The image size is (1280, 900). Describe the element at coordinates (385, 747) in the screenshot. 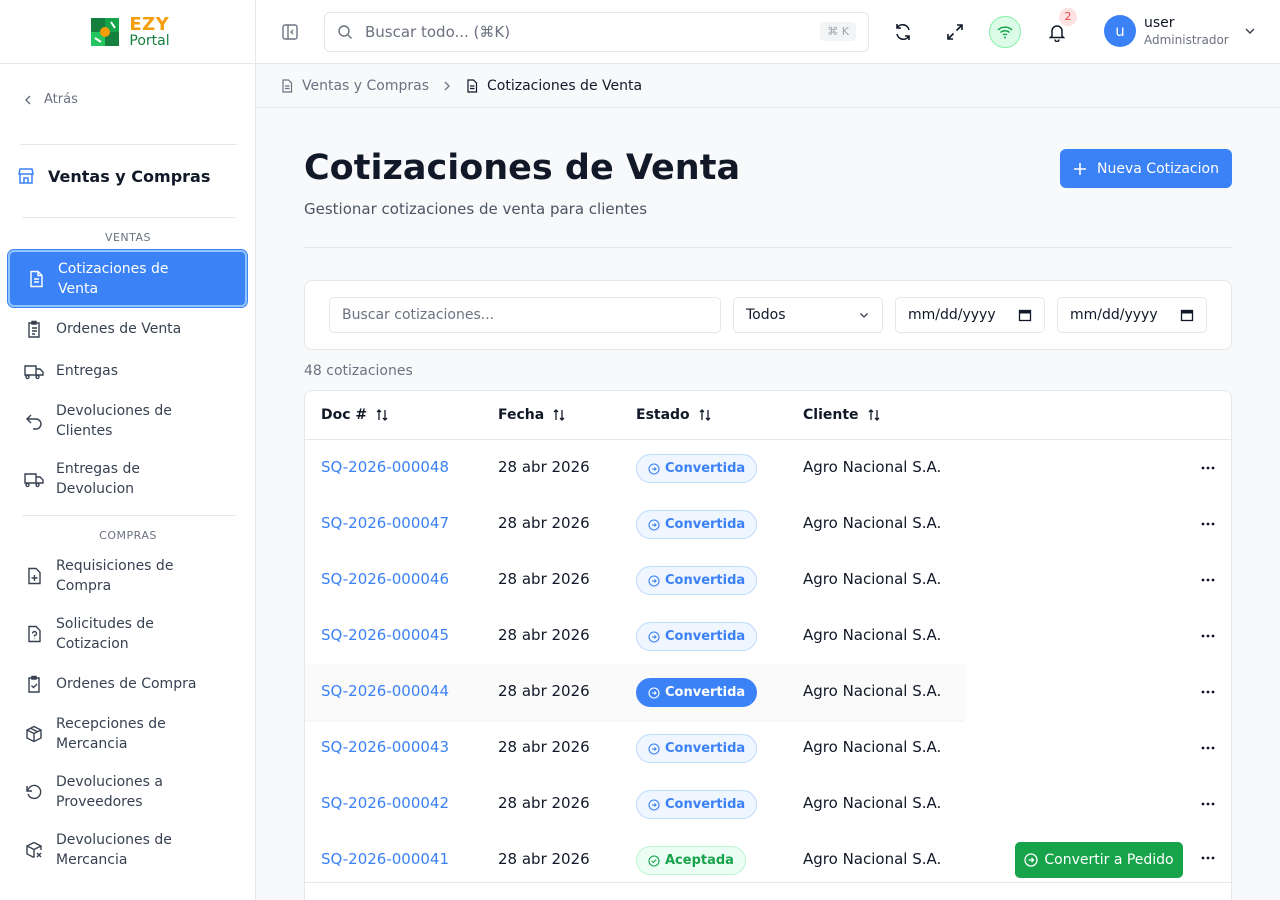

I see `doc-number-link: SQ-2026-000043` at that location.